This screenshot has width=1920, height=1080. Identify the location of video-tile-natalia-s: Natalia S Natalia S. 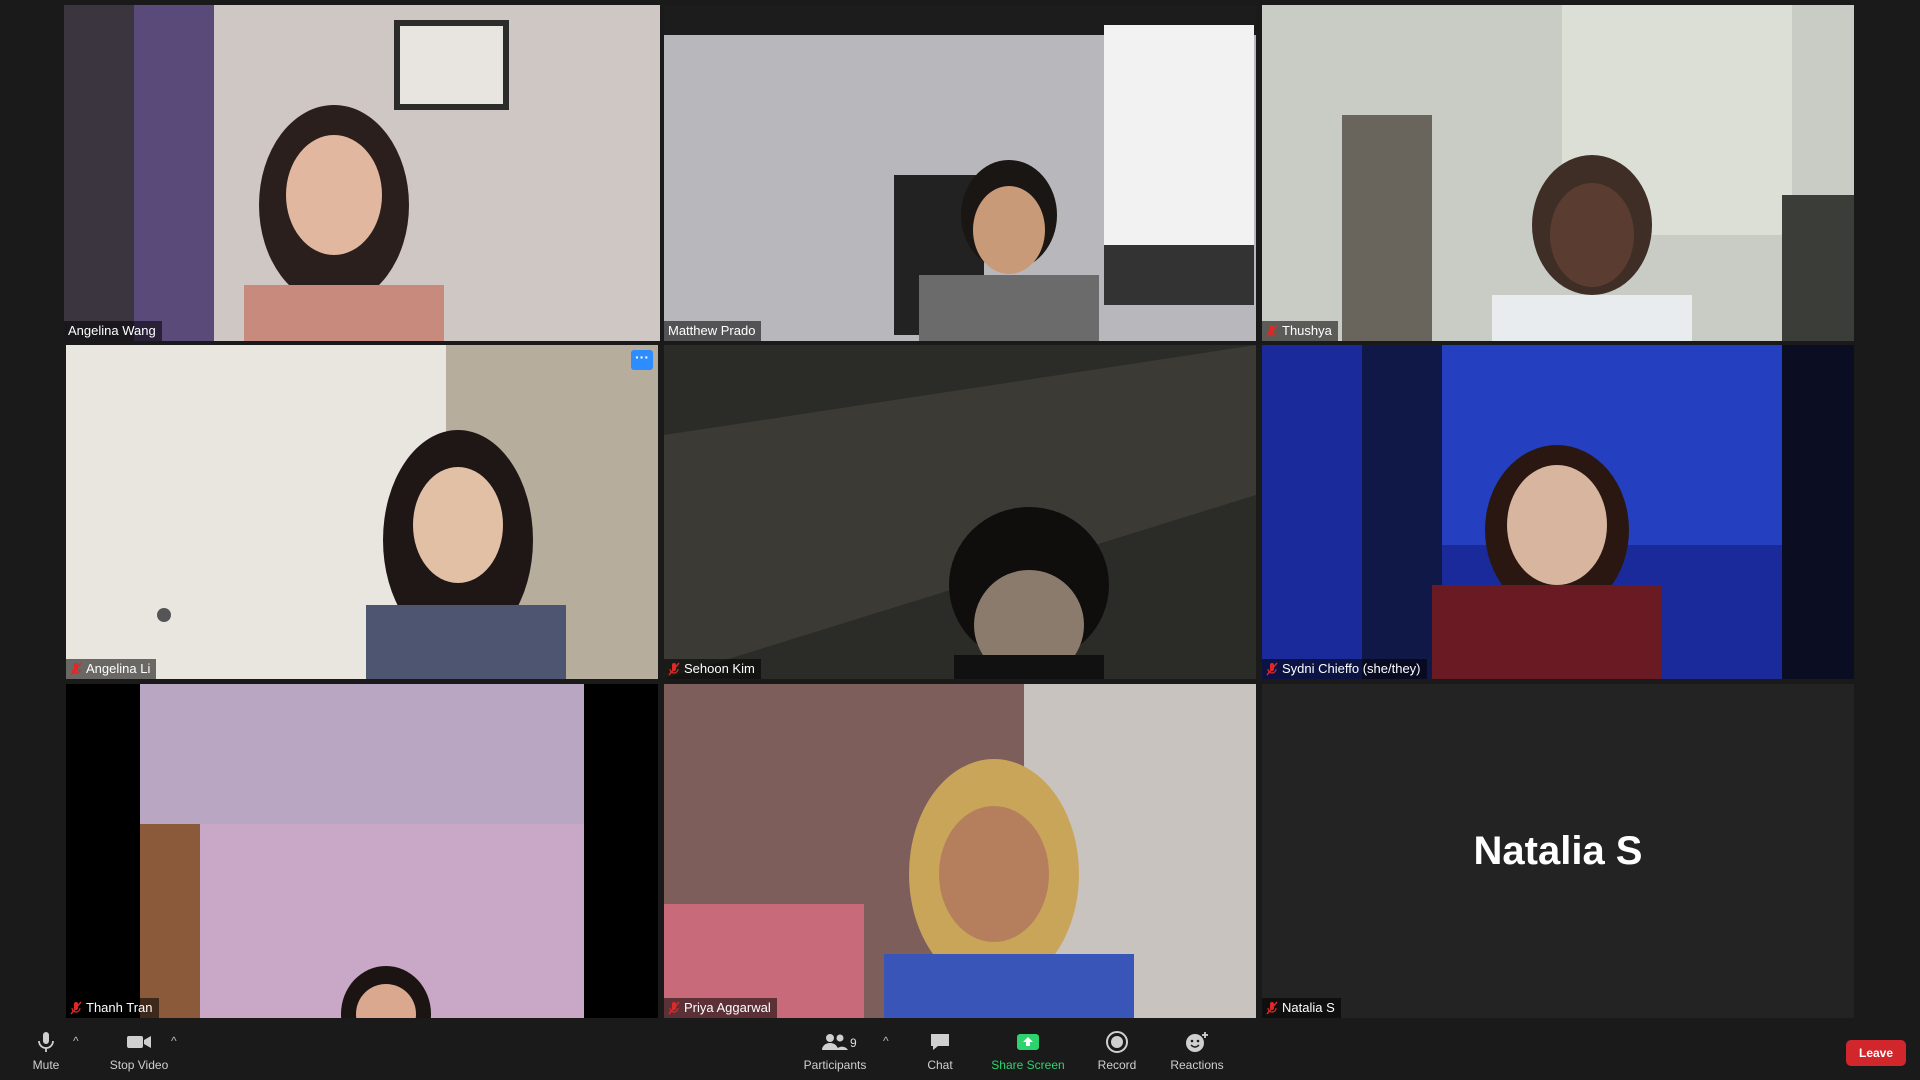
(1558, 851).